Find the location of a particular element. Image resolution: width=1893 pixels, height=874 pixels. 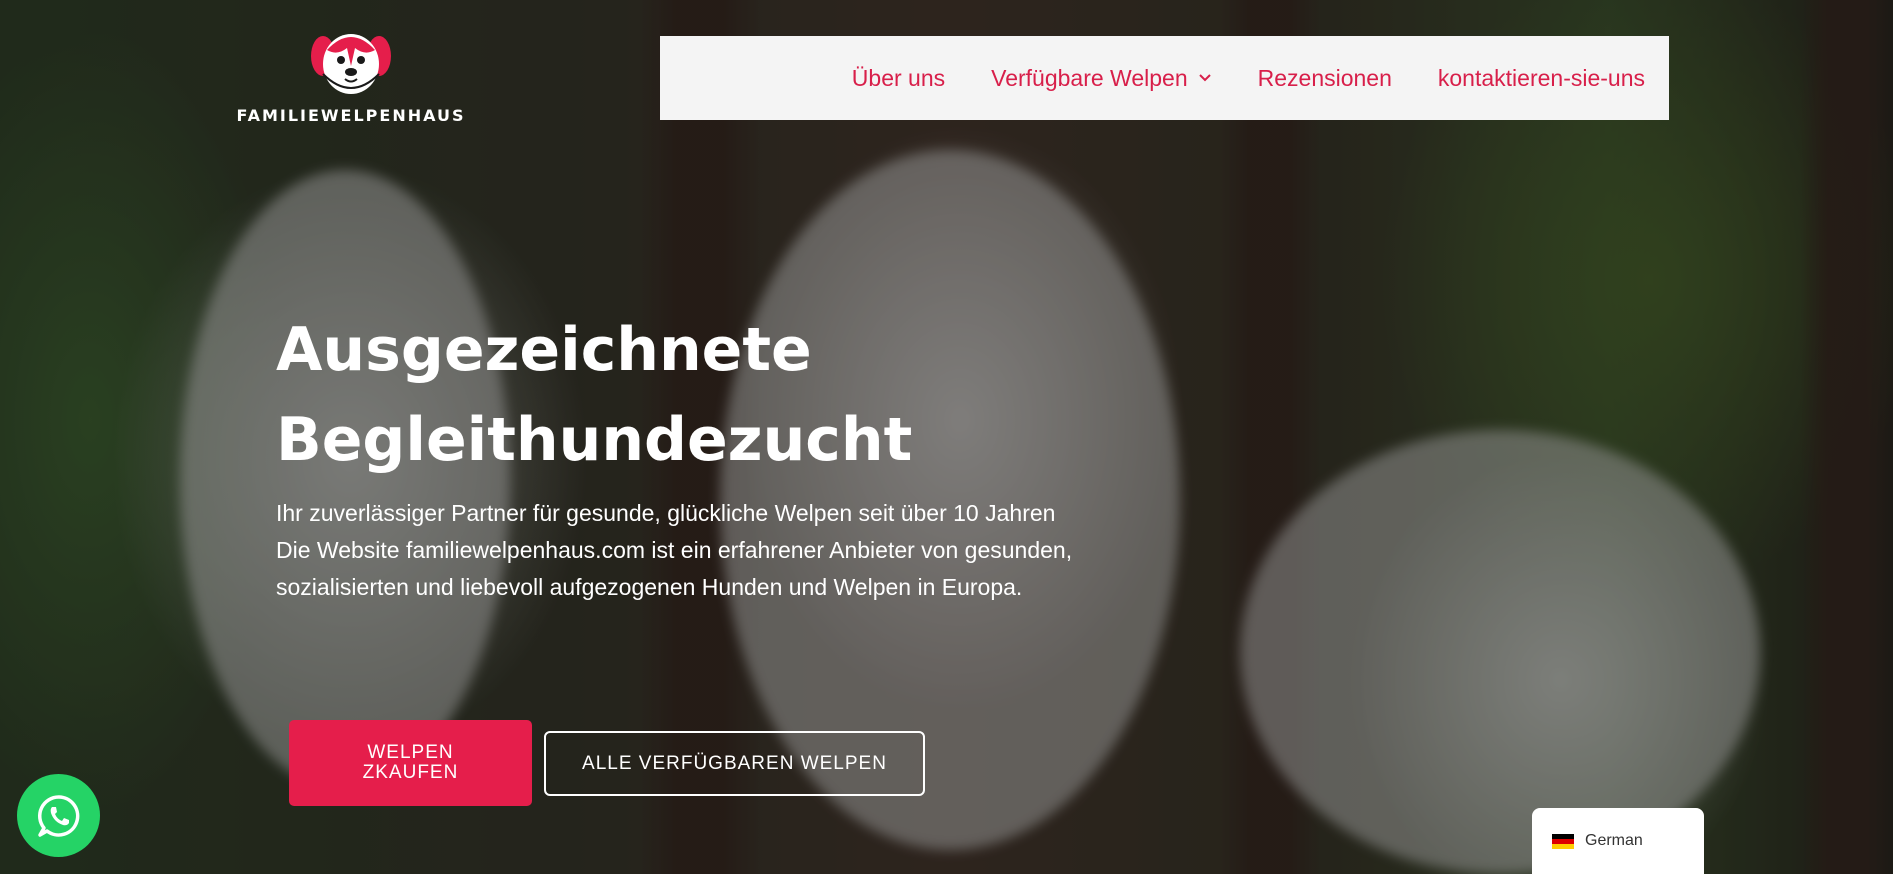

buy-puppies-button-label: WELPEN ZKAUFEN is located at coordinates (410, 762).